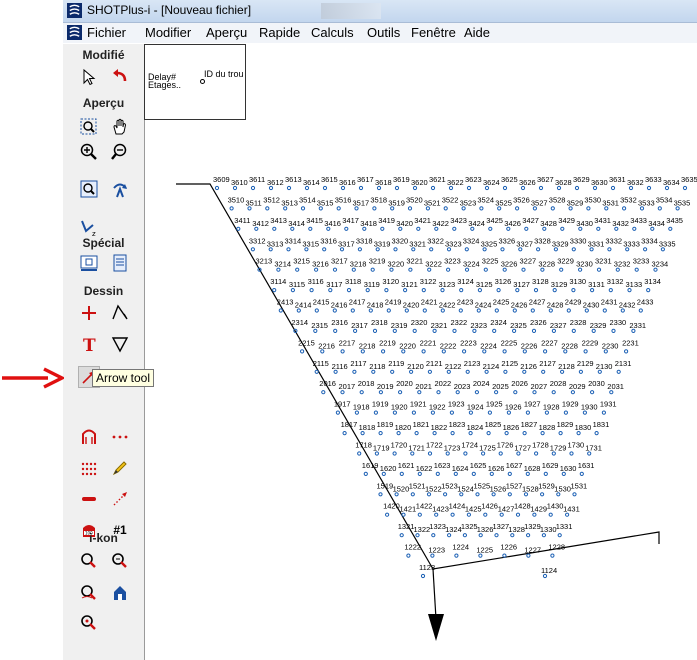 Image resolution: width=697 pixels, height=660 pixels. I want to click on zoom-window-tool, so click(89, 127).